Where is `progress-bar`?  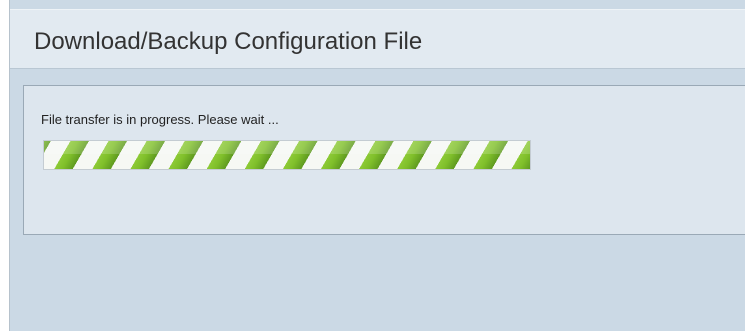
progress-bar is located at coordinates (287, 155).